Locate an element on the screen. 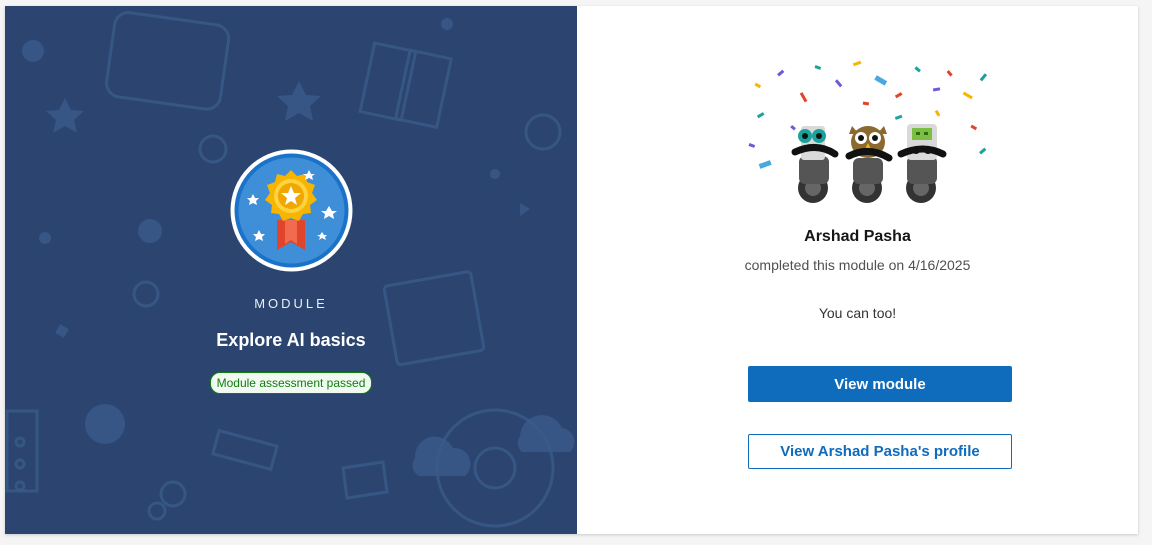  encouragement-text: You can too! is located at coordinates (857, 313).